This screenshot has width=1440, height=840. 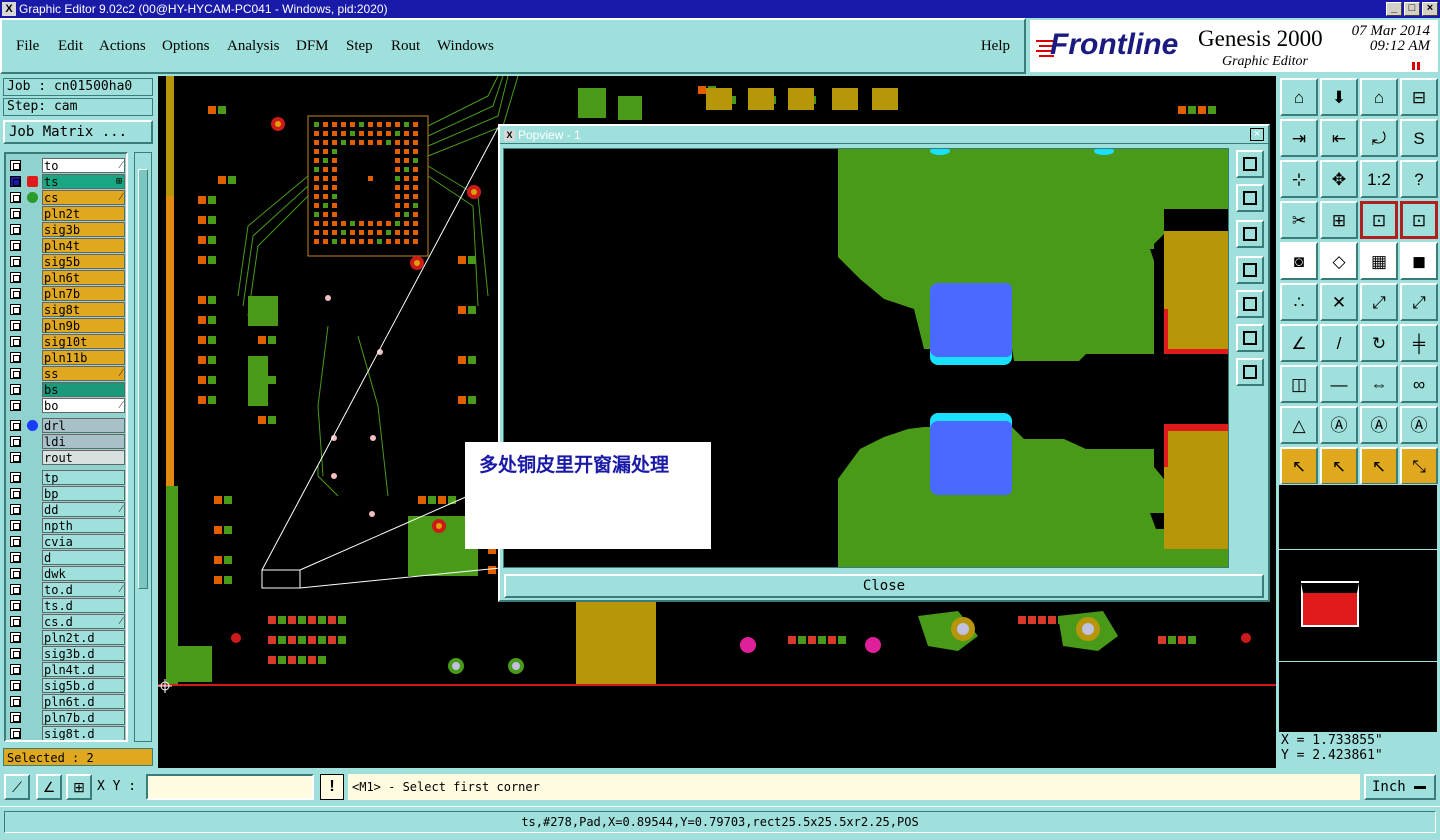 I want to click on tool-button: ⤾, so click(x=1379, y=138).